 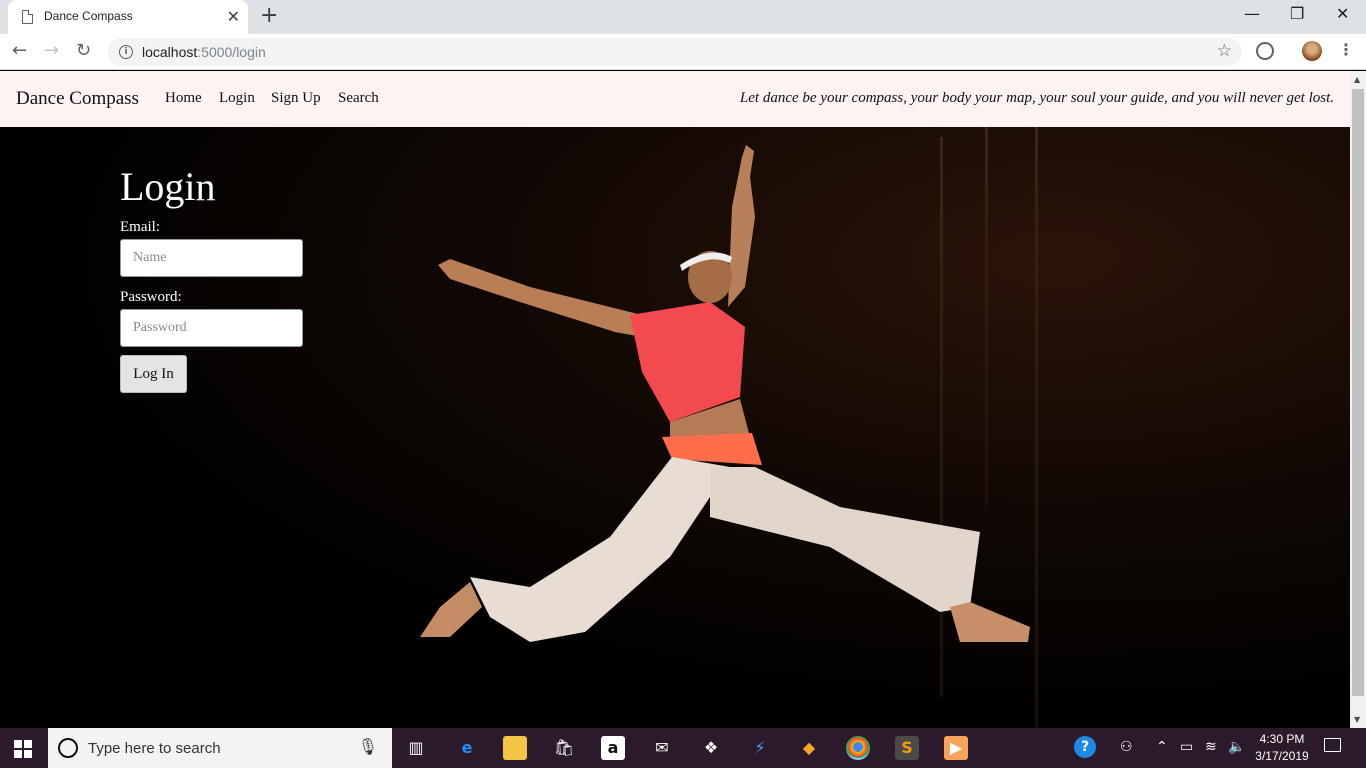 What do you see at coordinates (269, 15) in the screenshot?
I see `new-tab-button: +` at bounding box center [269, 15].